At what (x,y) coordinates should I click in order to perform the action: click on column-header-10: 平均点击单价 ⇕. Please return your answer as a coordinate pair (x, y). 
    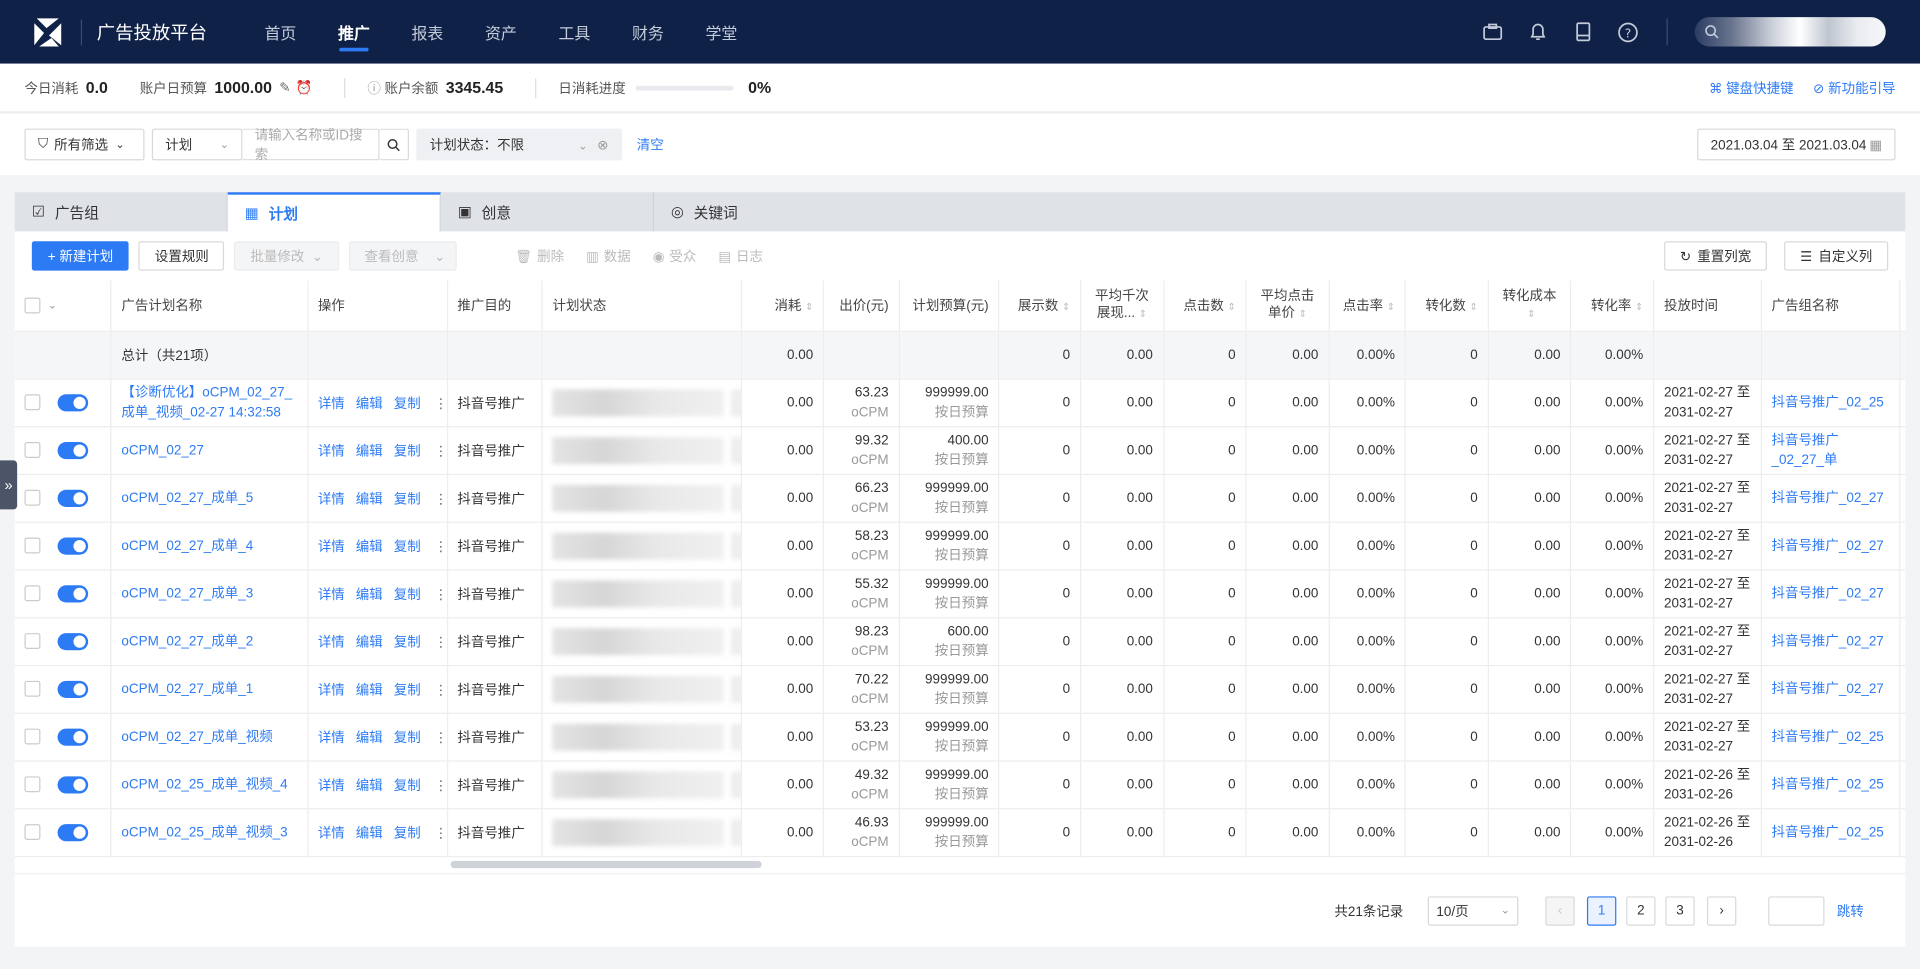
    Looking at the image, I should click on (1288, 306).